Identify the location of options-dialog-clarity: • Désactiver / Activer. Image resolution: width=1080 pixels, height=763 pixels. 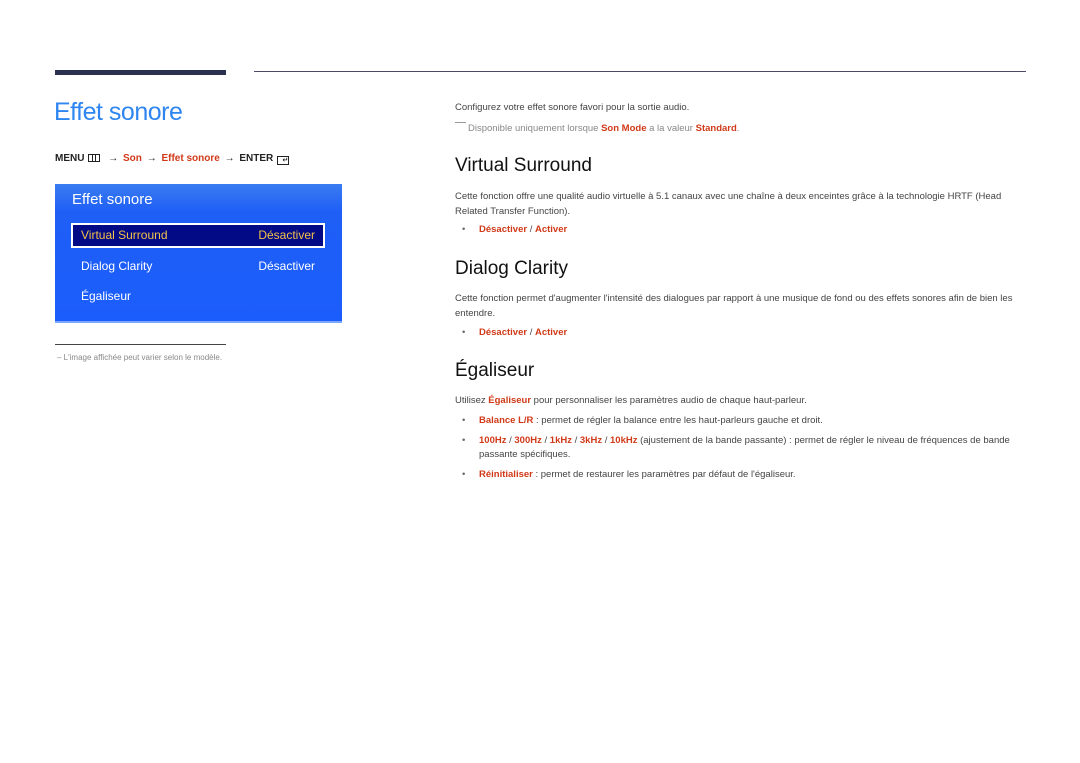
(744, 333).